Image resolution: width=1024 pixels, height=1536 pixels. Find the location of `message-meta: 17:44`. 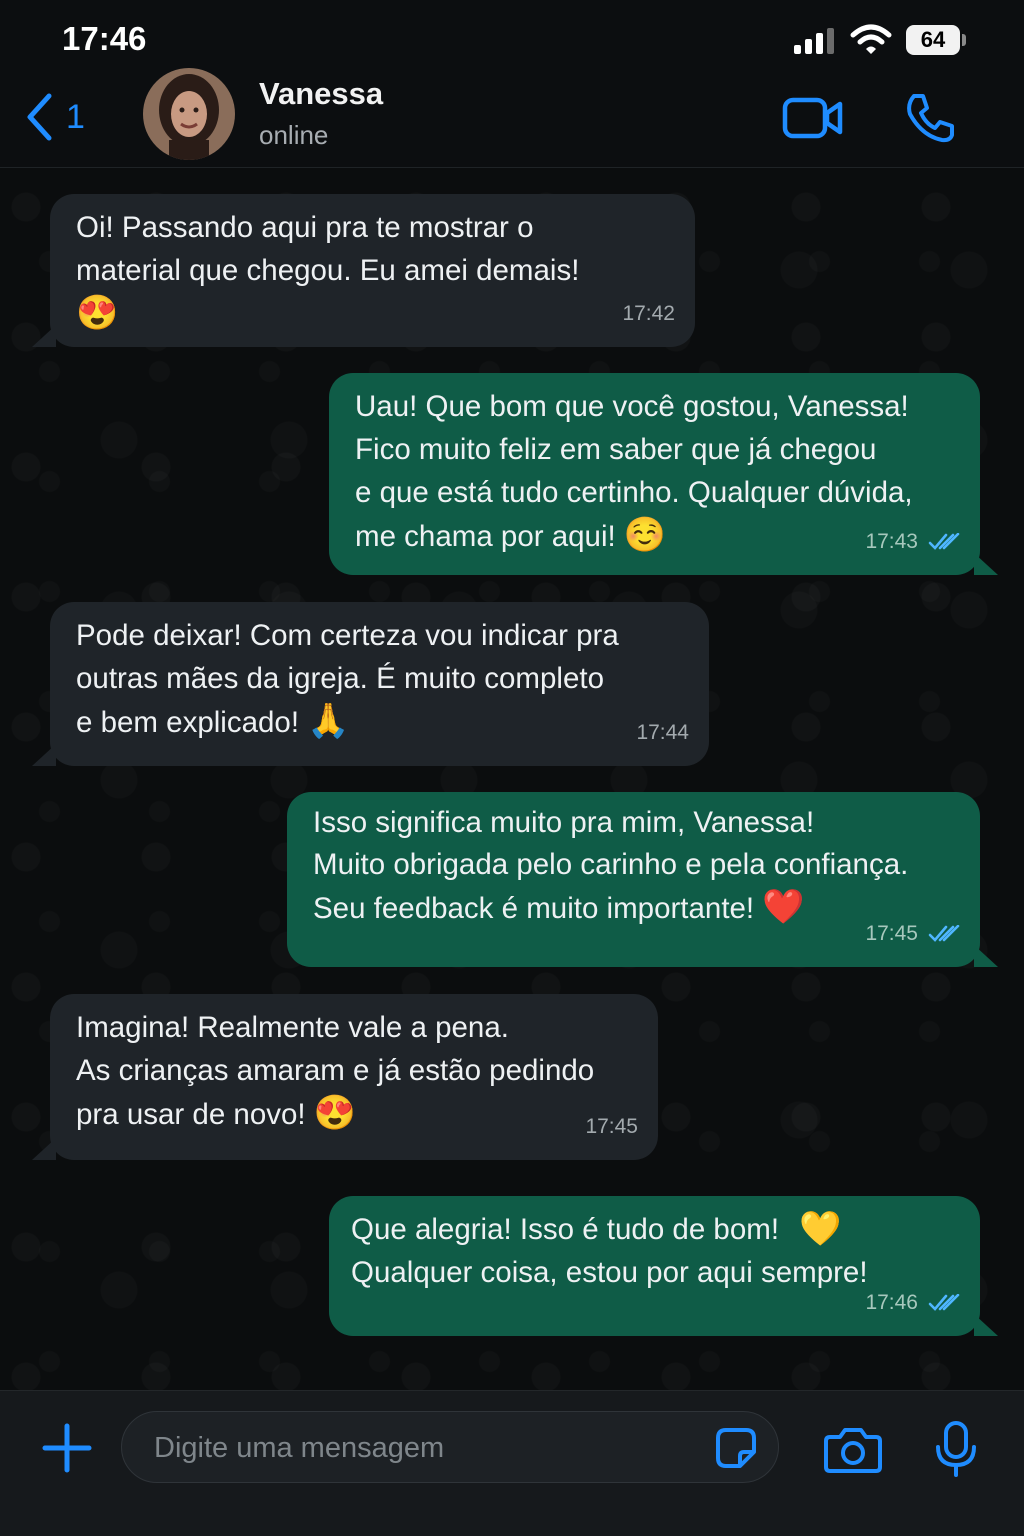

message-meta: 17:44 is located at coordinates (662, 732).